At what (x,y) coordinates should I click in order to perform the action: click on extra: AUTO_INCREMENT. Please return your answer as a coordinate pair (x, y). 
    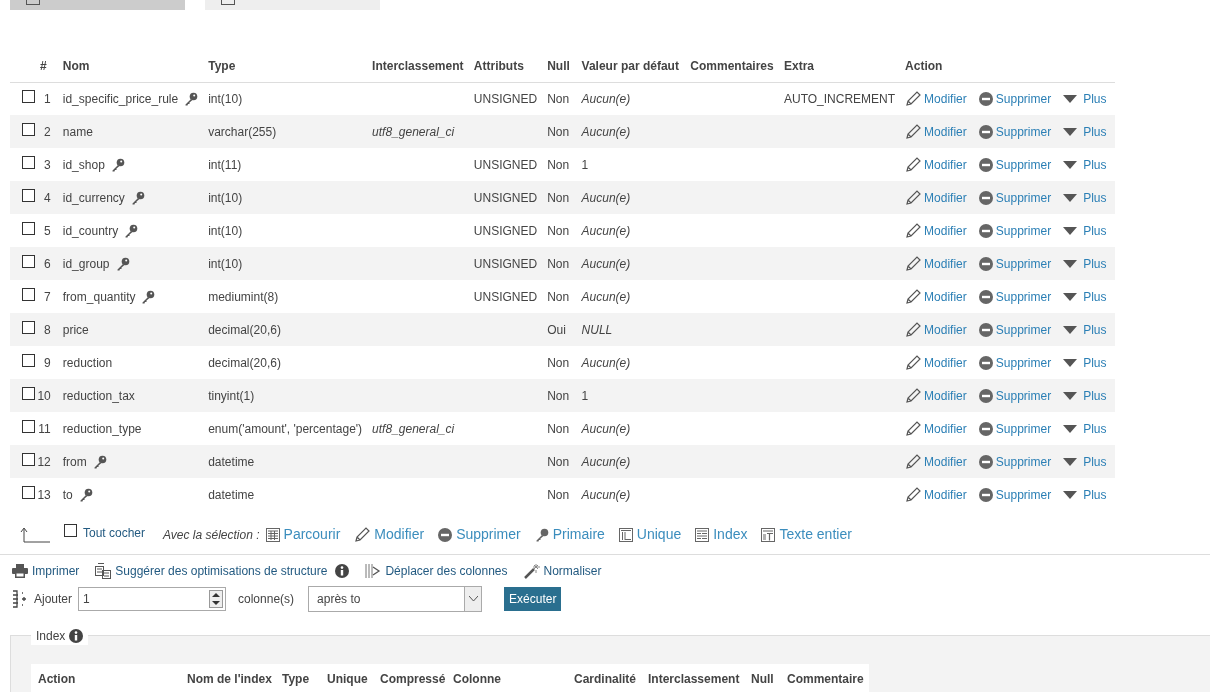
    Looking at the image, I should click on (840, 98).